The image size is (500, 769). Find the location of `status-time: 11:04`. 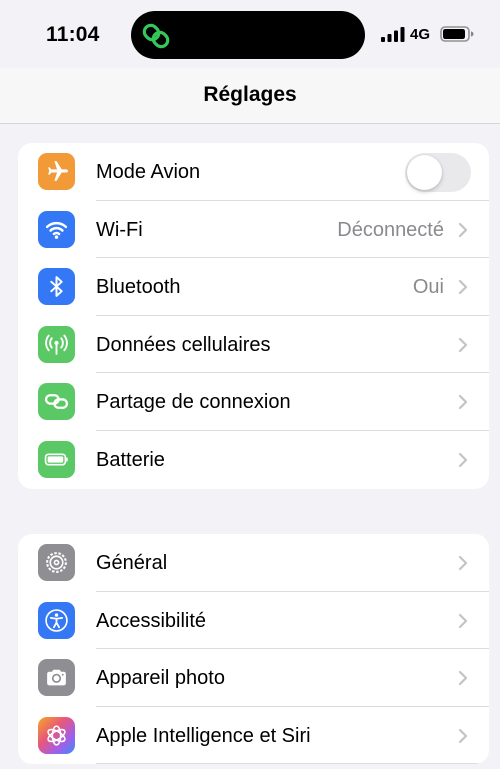

status-time: 11:04 is located at coordinates (73, 34).